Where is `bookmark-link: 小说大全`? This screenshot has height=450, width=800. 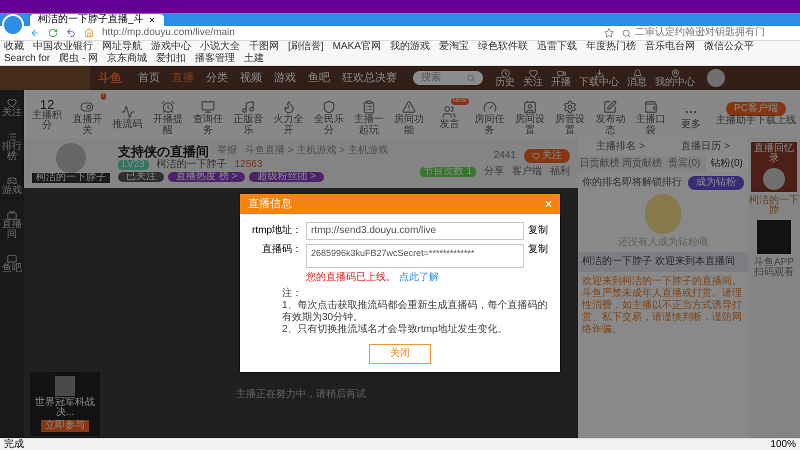 bookmark-link: 小说大全 is located at coordinates (220, 47).